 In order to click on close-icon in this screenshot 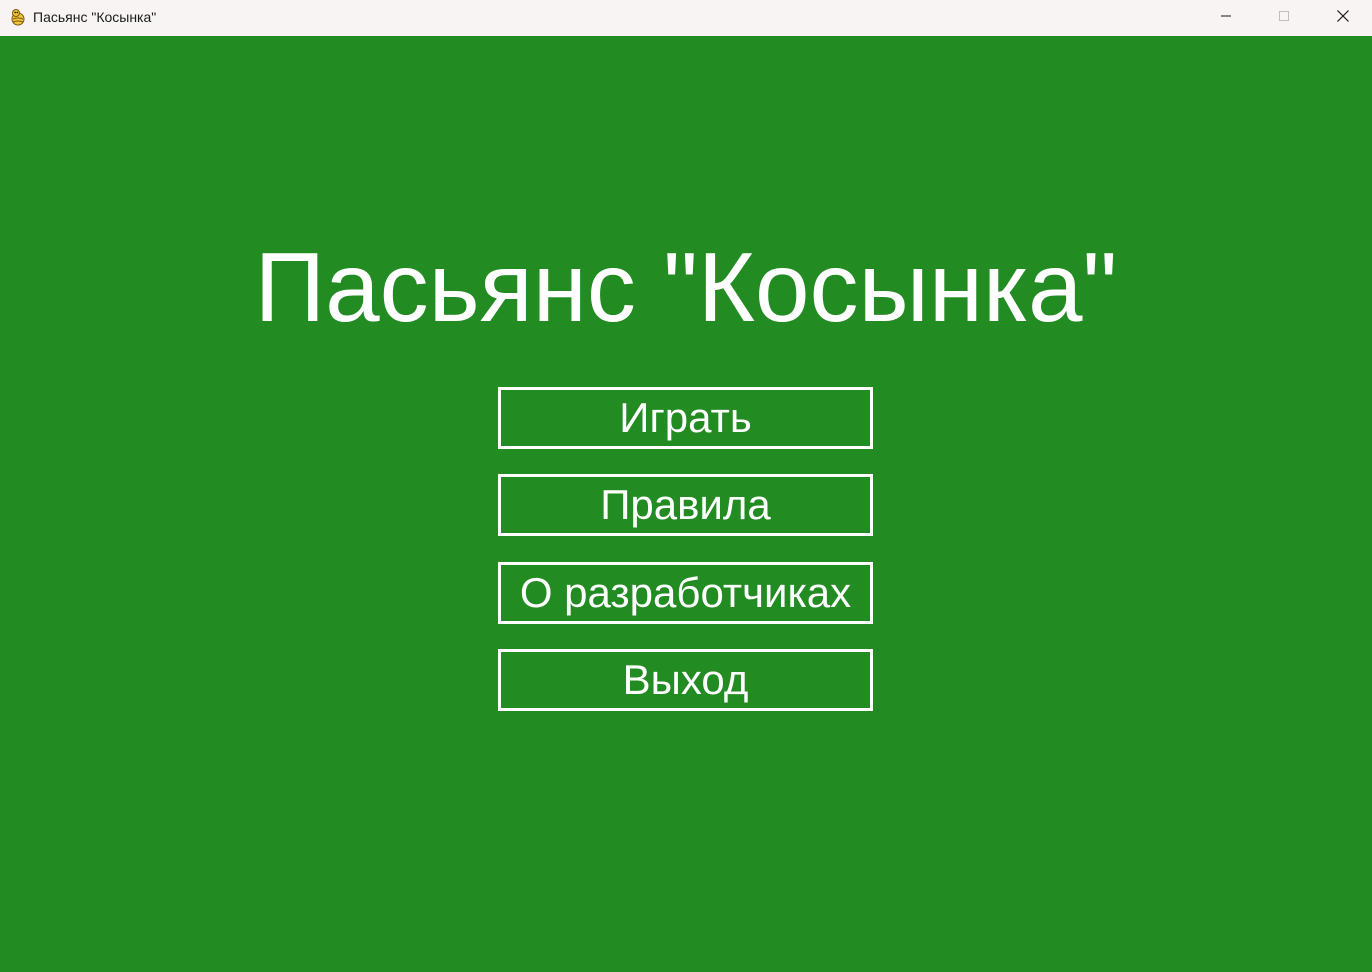, I will do `click(1343, 18)`.